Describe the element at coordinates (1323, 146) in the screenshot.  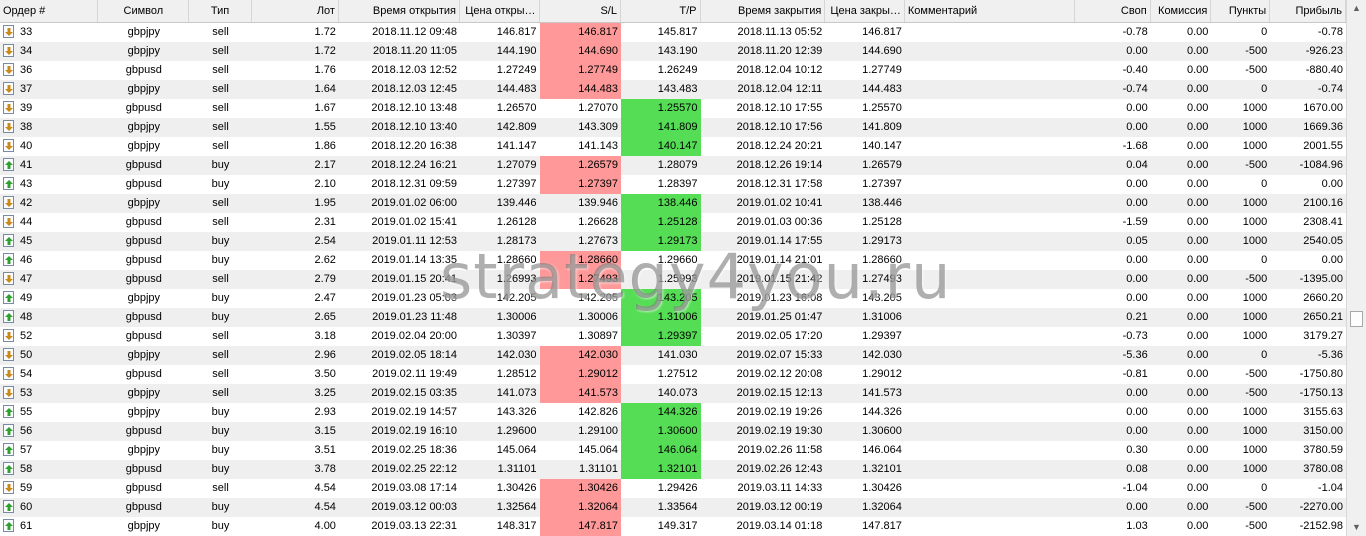
I see `profit-cell: 2001.55` at that location.